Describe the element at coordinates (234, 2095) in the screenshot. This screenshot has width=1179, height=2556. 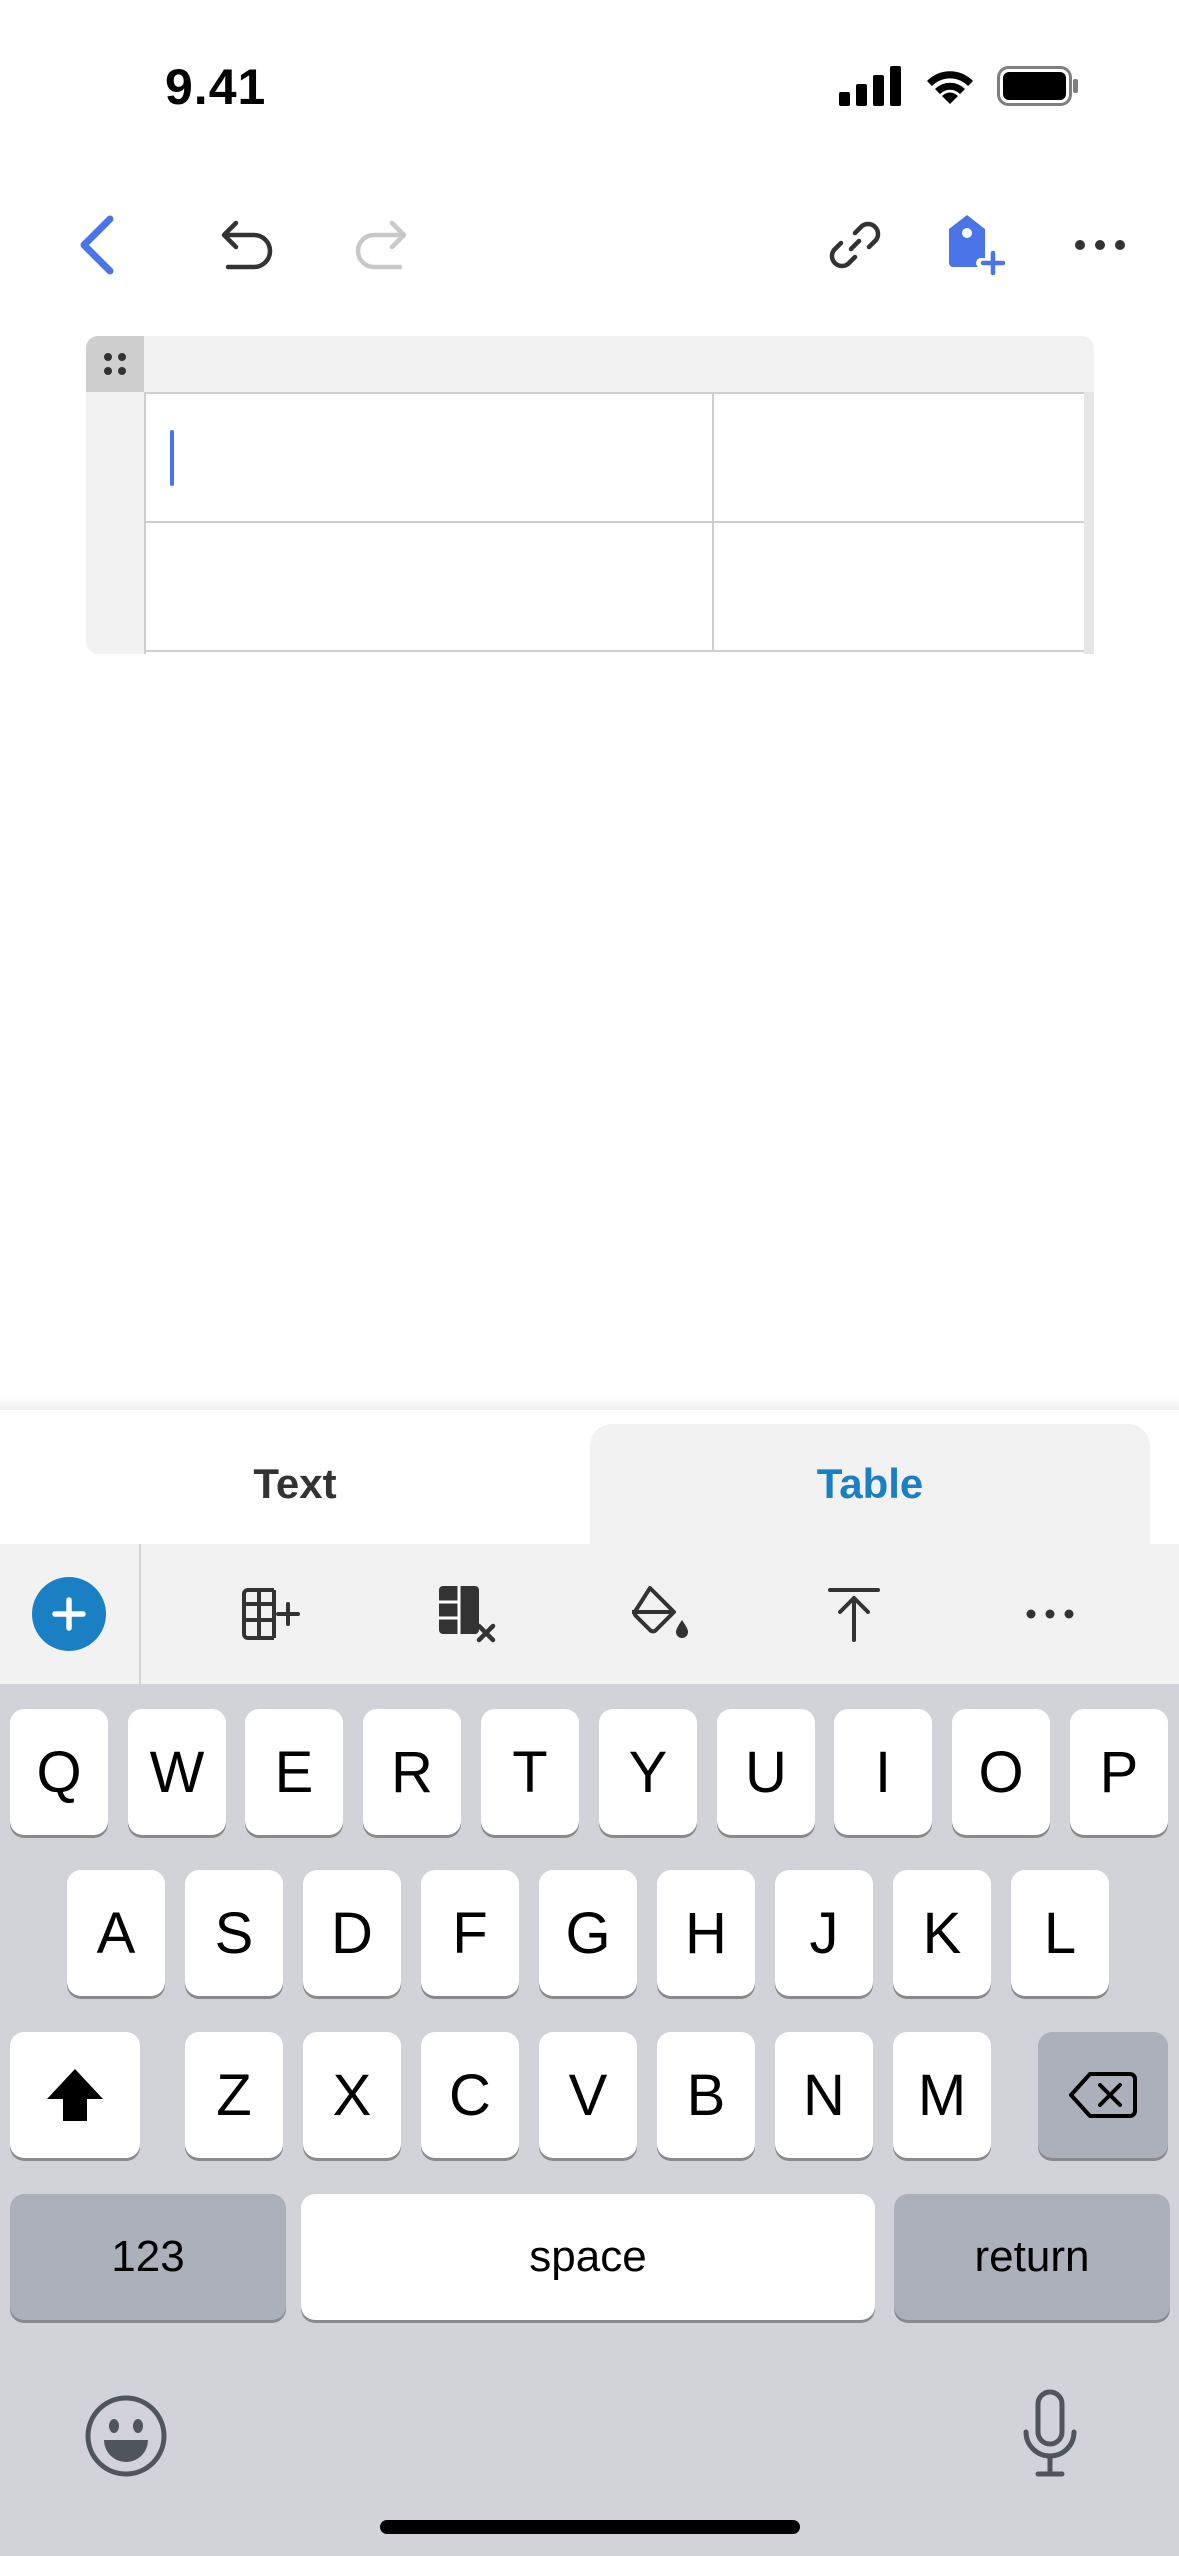
I see `key-z: Z` at that location.